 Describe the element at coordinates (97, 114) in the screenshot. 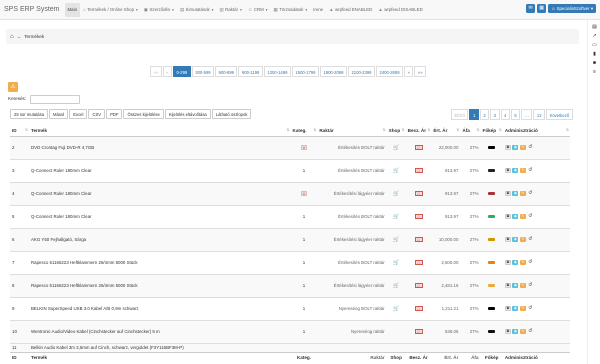

I see `toolbar-button-3: CSV` at that location.